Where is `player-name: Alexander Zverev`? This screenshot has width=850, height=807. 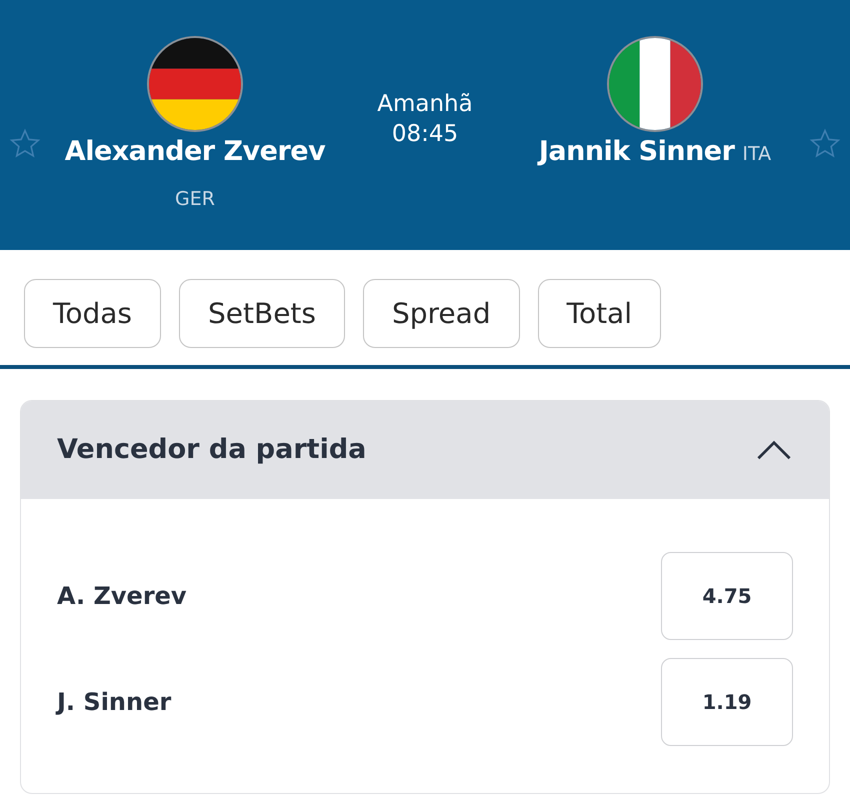
player-name: Alexander Zverev is located at coordinates (195, 152).